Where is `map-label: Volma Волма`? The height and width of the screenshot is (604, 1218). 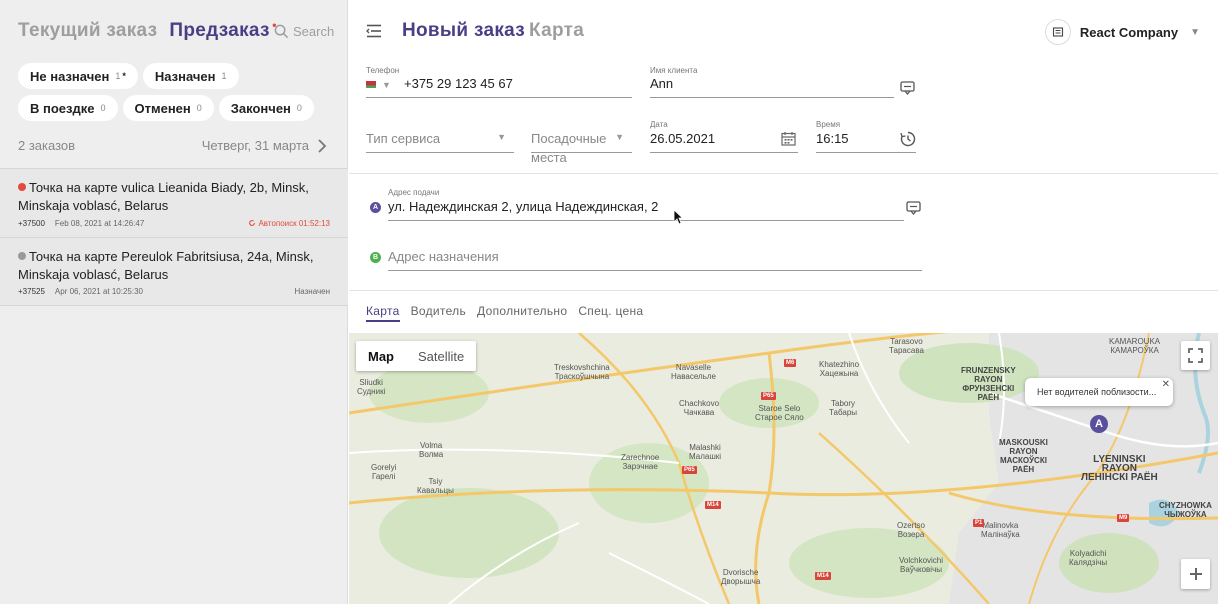 map-label: Volma Волма is located at coordinates (431, 450).